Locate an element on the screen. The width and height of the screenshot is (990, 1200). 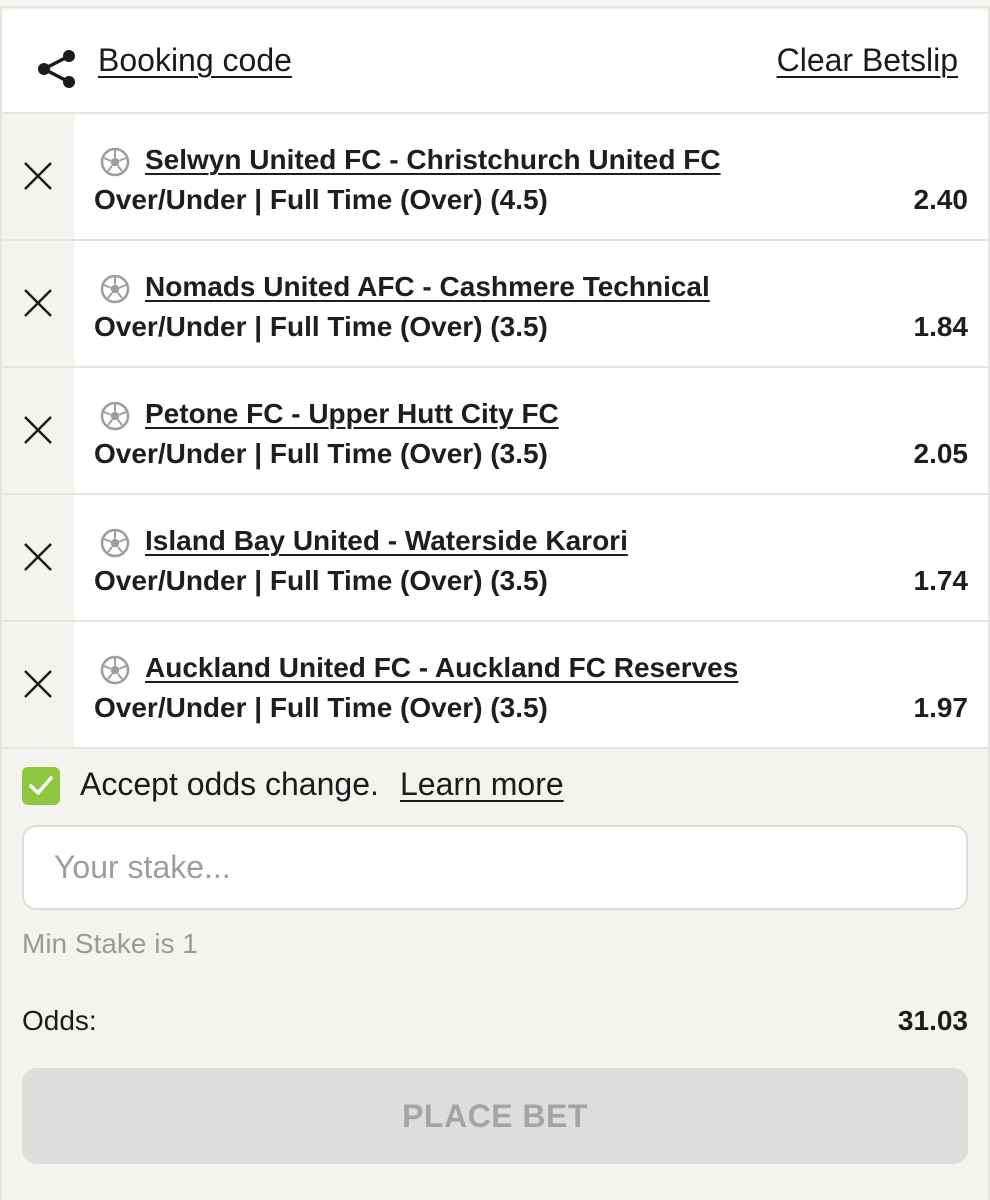
match-name-link: Petone FC - Upper Hutt City FC is located at coordinates (352, 414).